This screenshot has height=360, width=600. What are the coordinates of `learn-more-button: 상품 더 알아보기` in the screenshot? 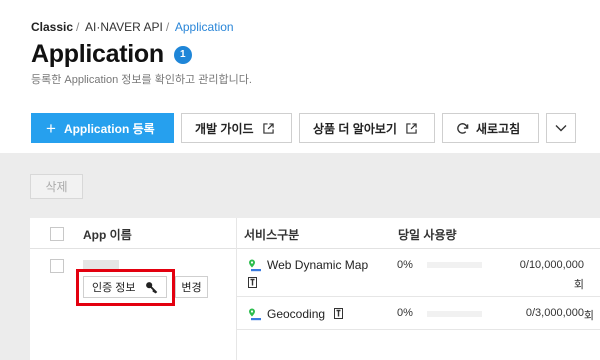 It's located at (367, 128).